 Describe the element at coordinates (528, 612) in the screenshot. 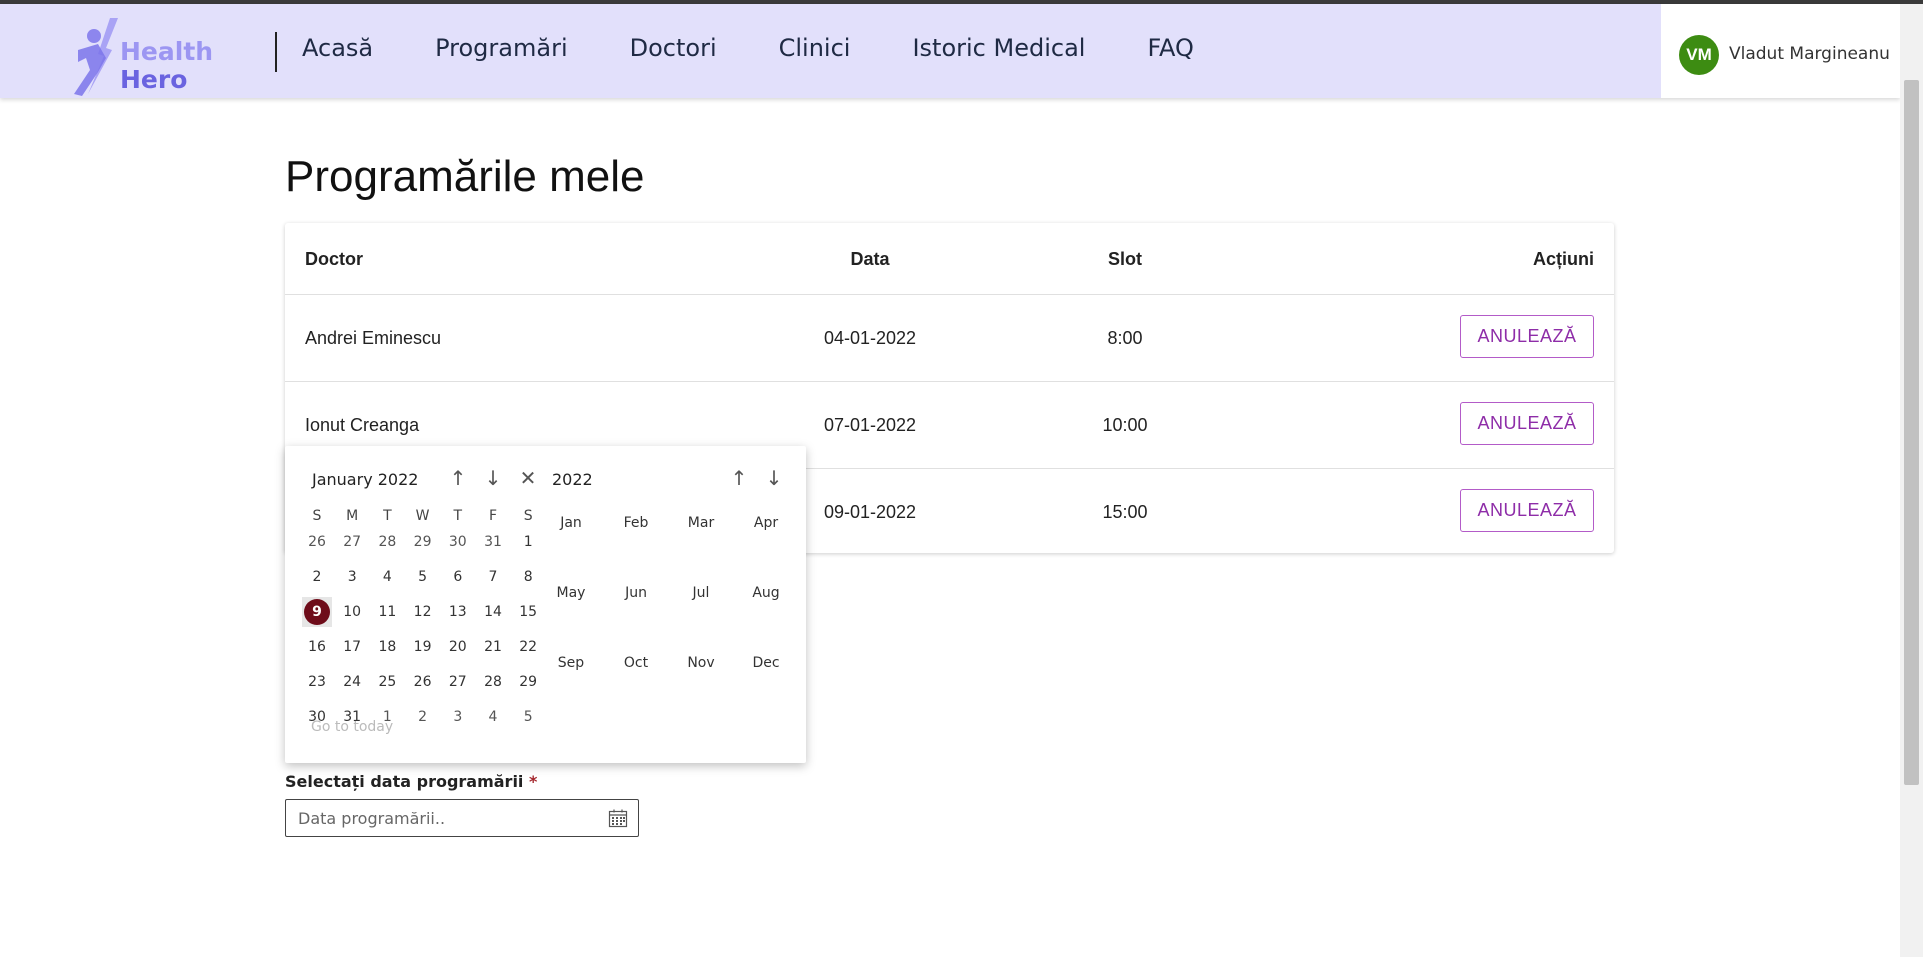

I see `calendar-day: 15` at that location.